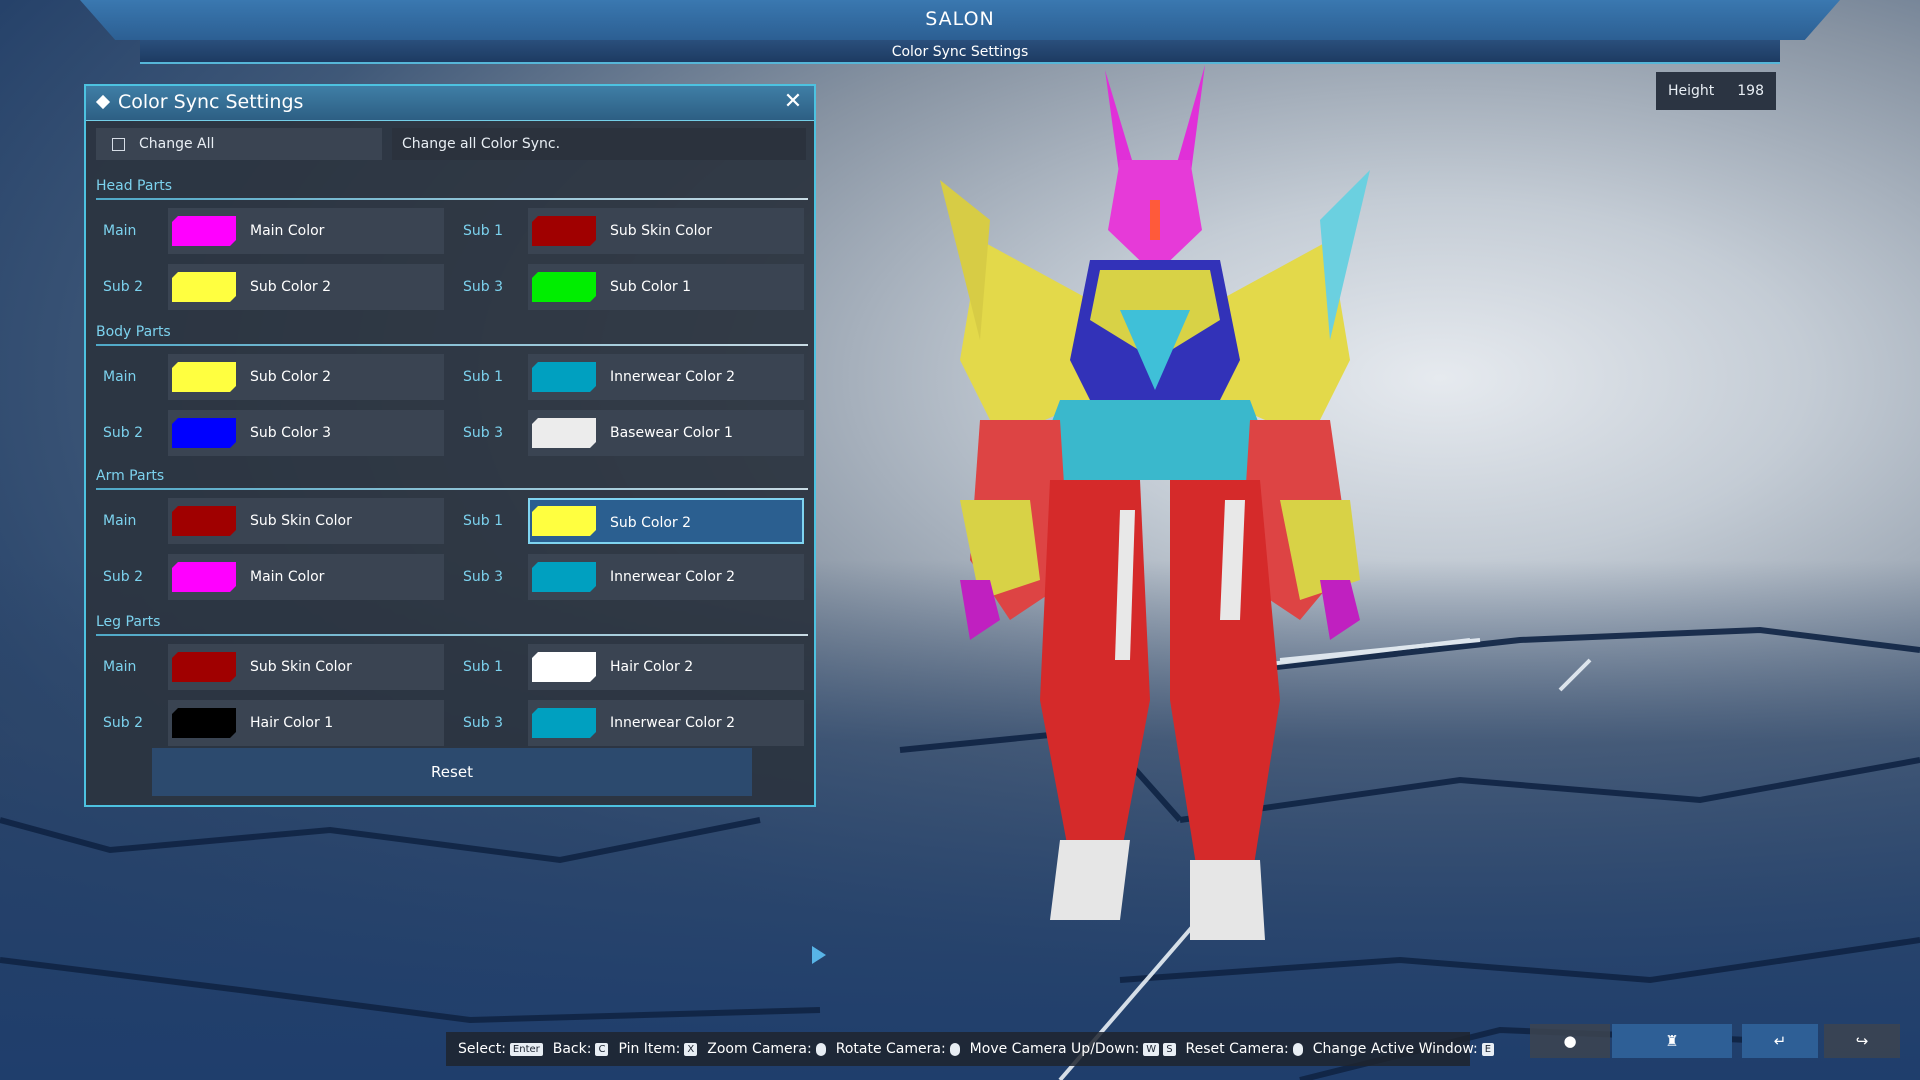 This screenshot has height=1080, width=1920. What do you see at coordinates (239, 144) in the screenshot?
I see `change-all-toggle: Change All` at bounding box center [239, 144].